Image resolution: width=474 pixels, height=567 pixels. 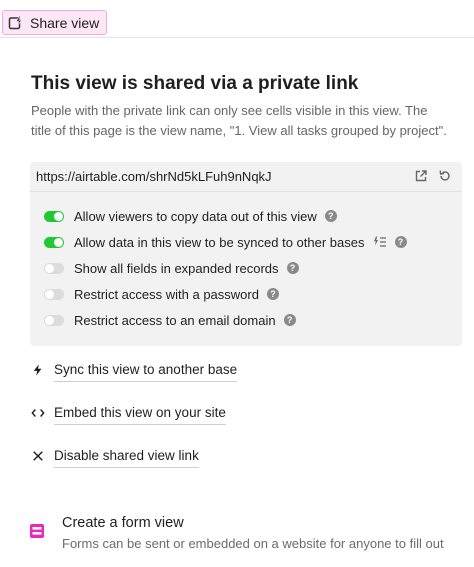 I want to click on sync-data-toggle, so click(x=54, y=242).